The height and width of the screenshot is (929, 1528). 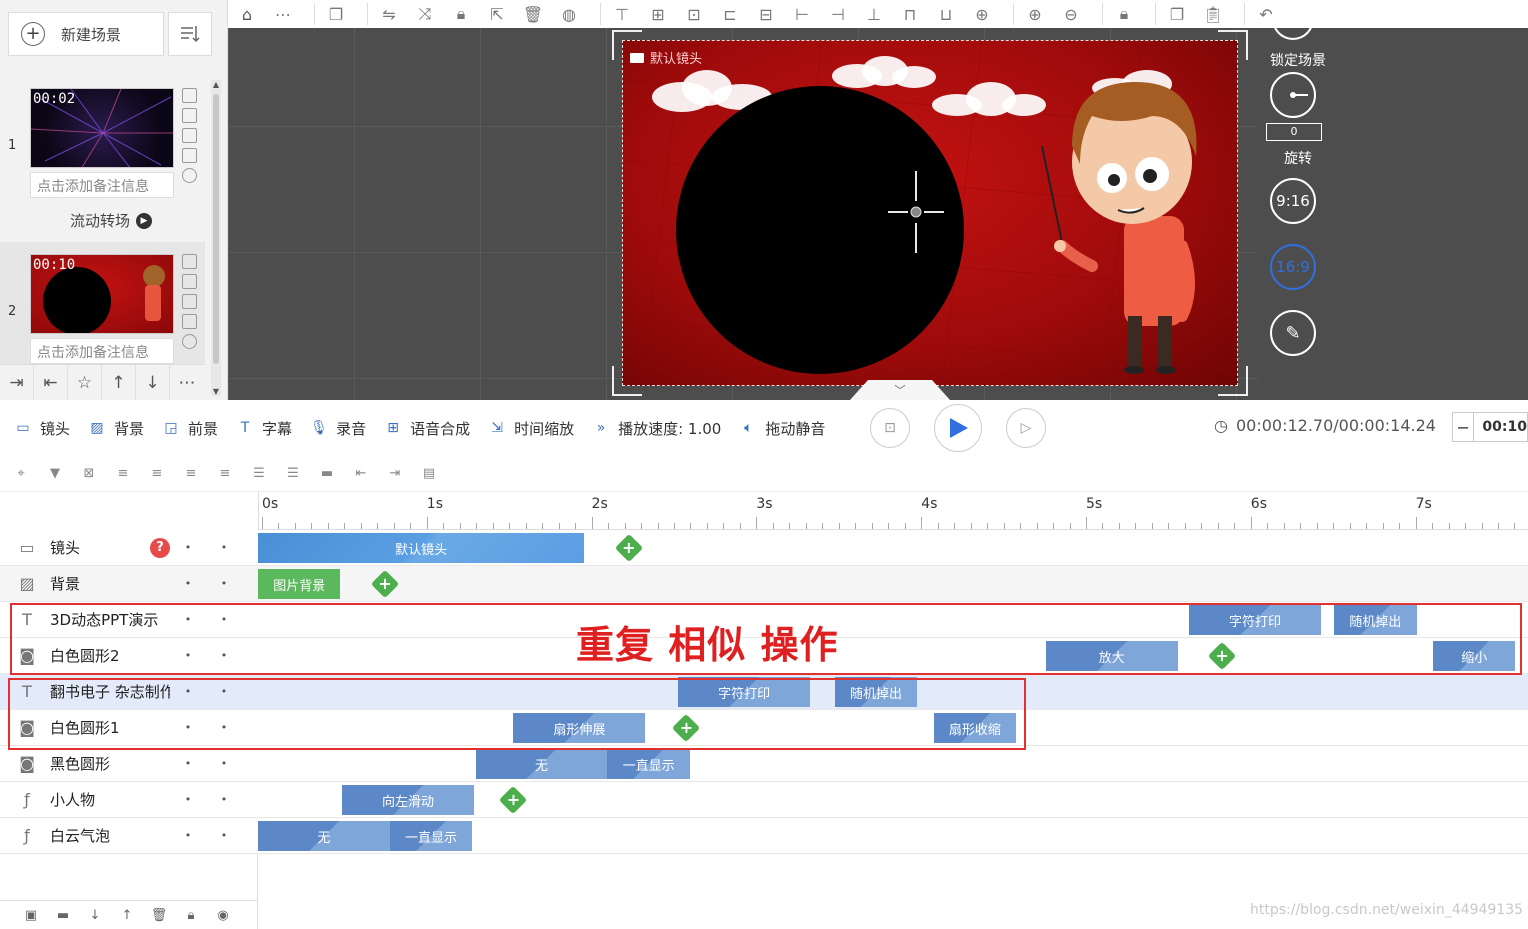 I want to click on ratio-9-16-button: 9:16, so click(x=1293, y=201).